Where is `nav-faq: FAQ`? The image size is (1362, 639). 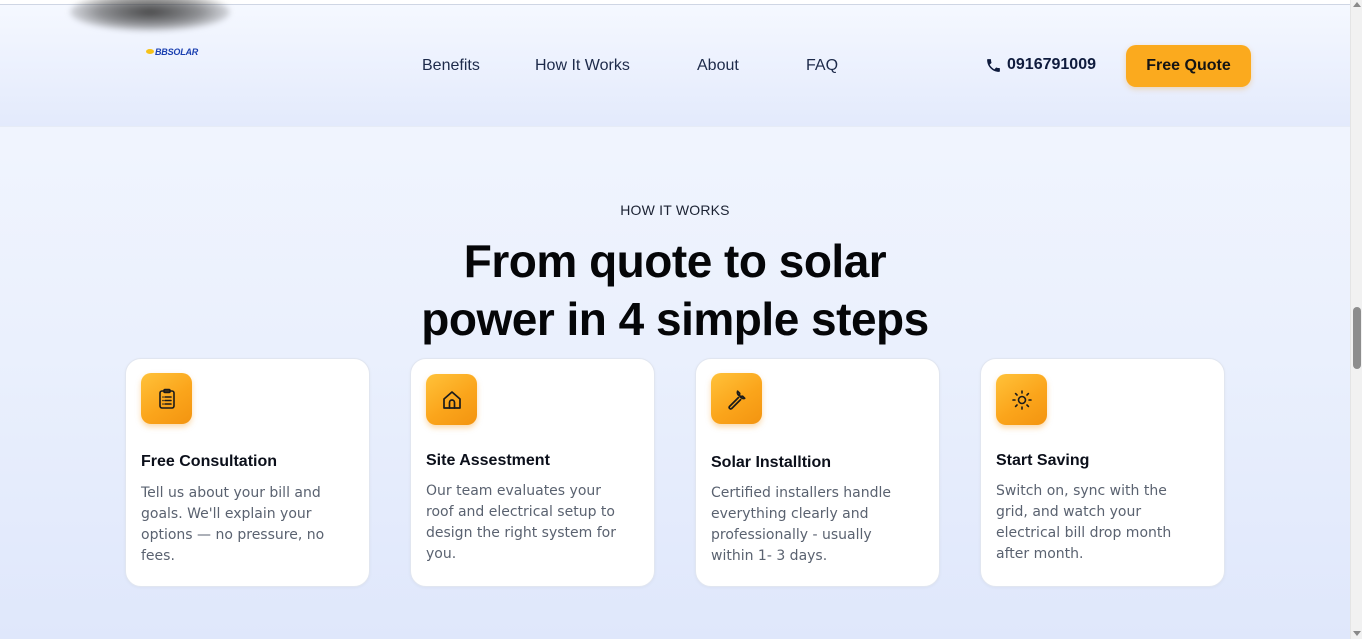
nav-faq: FAQ is located at coordinates (822, 66).